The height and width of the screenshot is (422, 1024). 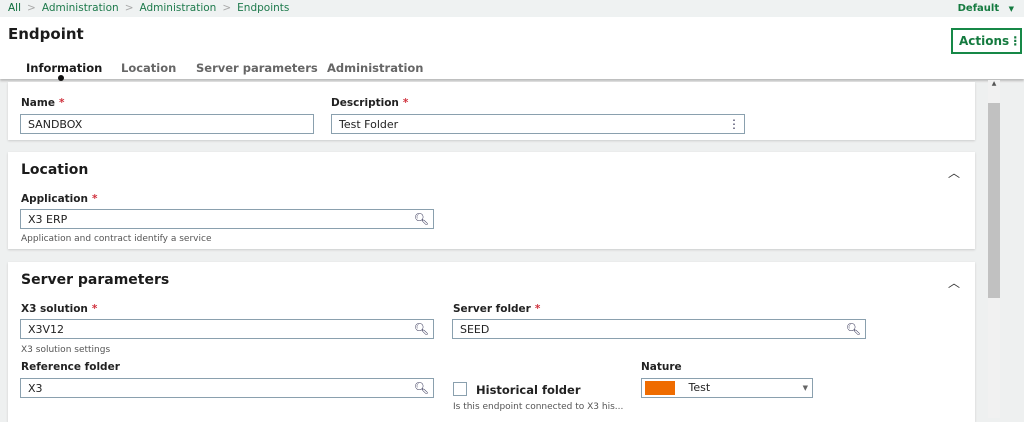 I want to click on nature-select: Test ▼, so click(x=727, y=388).